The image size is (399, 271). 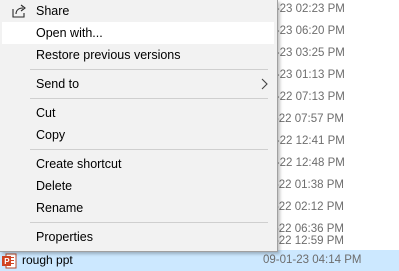 What do you see at coordinates (47, 260) in the screenshot?
I see `file-name: rough ppt` at bounding box center [47, 260].